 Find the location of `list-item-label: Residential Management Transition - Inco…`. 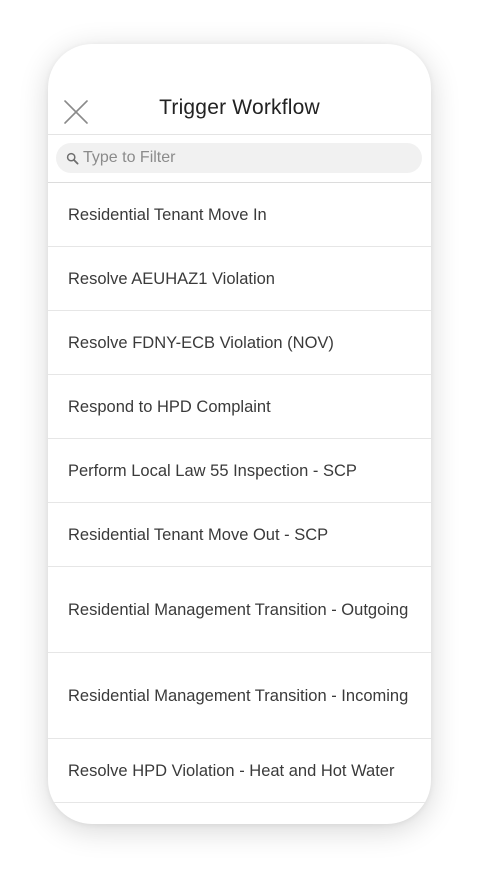

list-item-label: Residential Management Transition - Inco… is located at coordinates (238, 695).